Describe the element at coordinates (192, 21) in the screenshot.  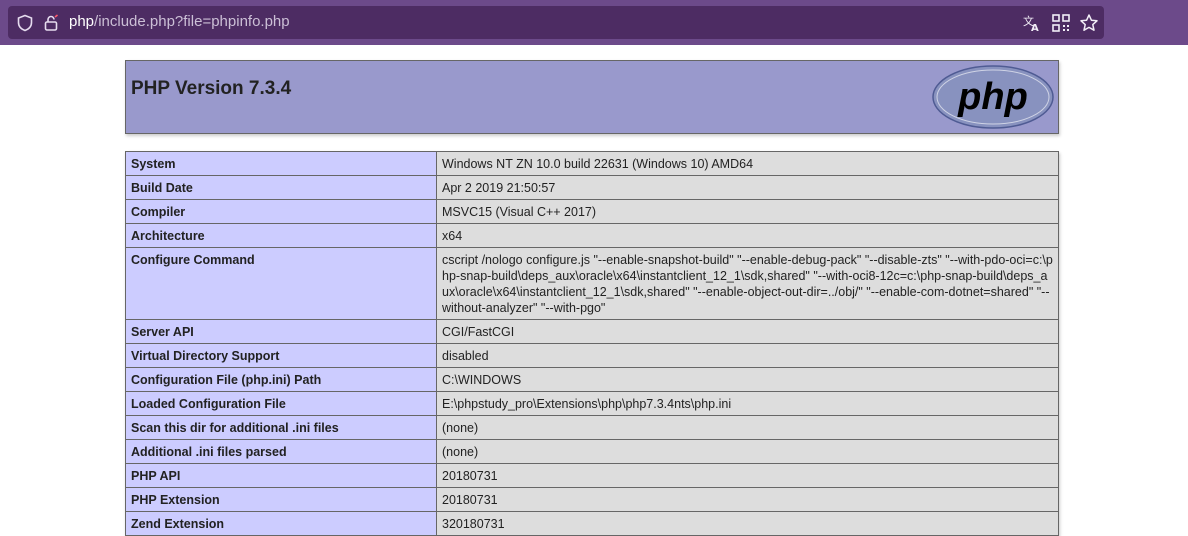
I see `url-path: /include.php?file=phpinfo.php` at that location.